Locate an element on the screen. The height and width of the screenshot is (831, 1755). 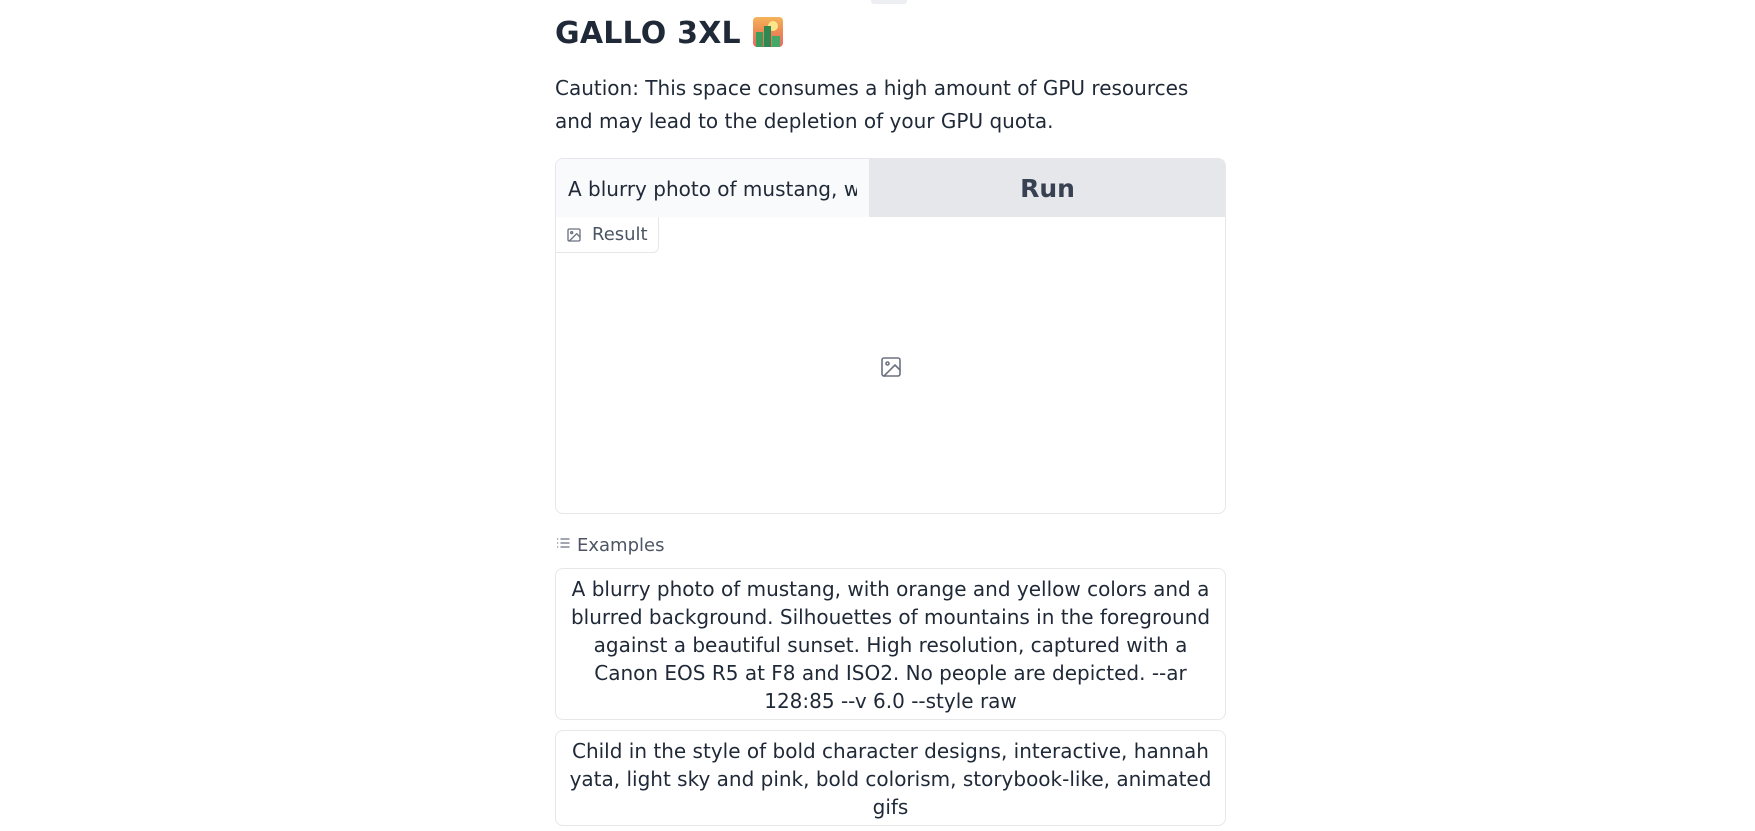
prompt-form: Run is located at coordinates (890, 188).